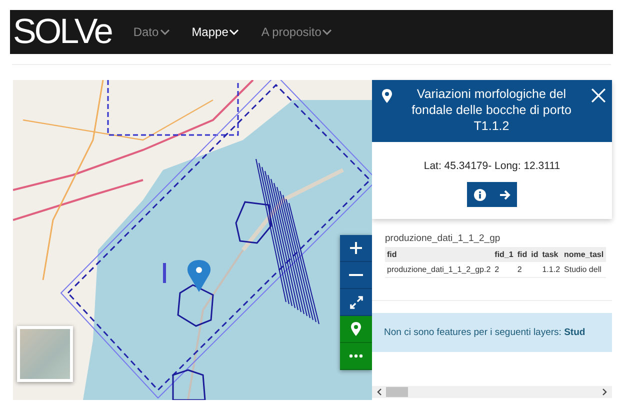  What do you see at coordinates (551, 270) in the screenshot?
I see `table-cell: 1.1.2` at bounding box center [551, 270].